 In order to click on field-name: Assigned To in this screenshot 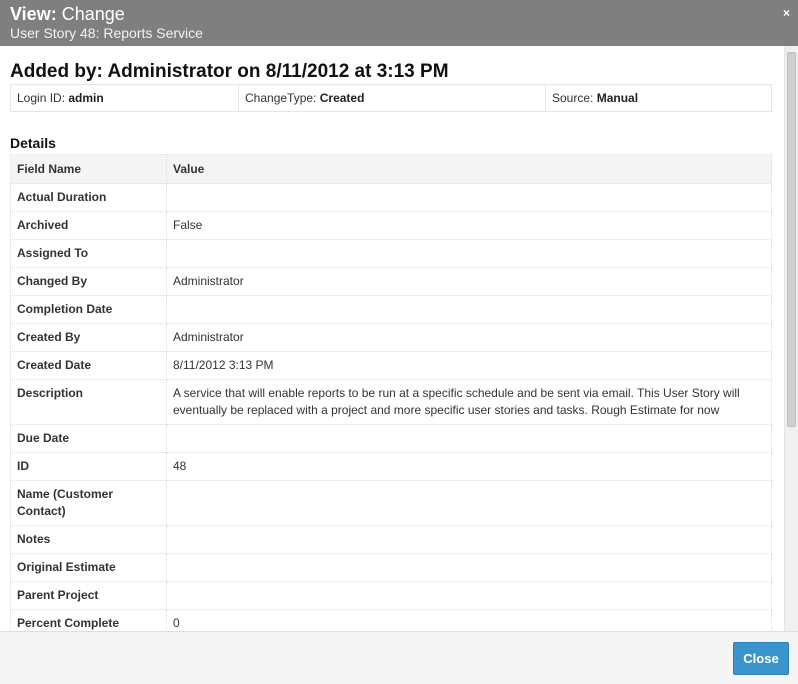, I will do `click(88, 253)`.